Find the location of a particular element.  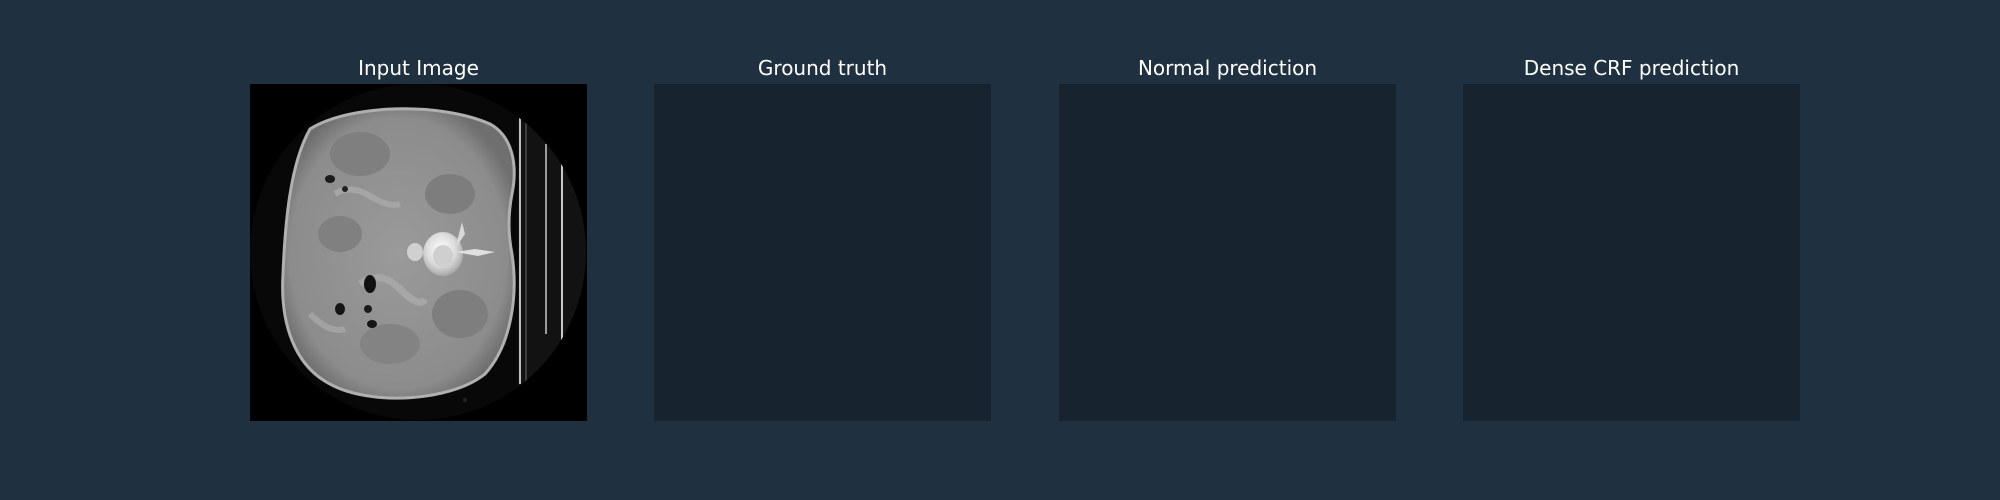

panel-dense-crf-prediction: Dense CRF prediction is located at coordinates (1631, 238).